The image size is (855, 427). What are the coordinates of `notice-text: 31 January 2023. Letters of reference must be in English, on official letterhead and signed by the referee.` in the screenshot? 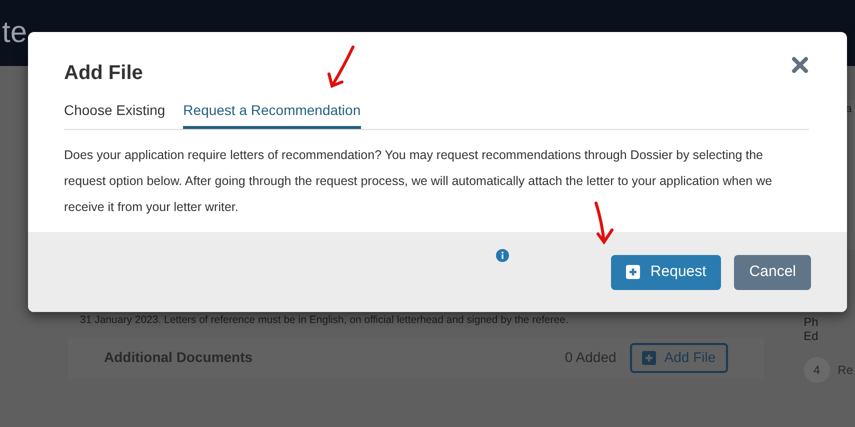 It's located at (324, 320).